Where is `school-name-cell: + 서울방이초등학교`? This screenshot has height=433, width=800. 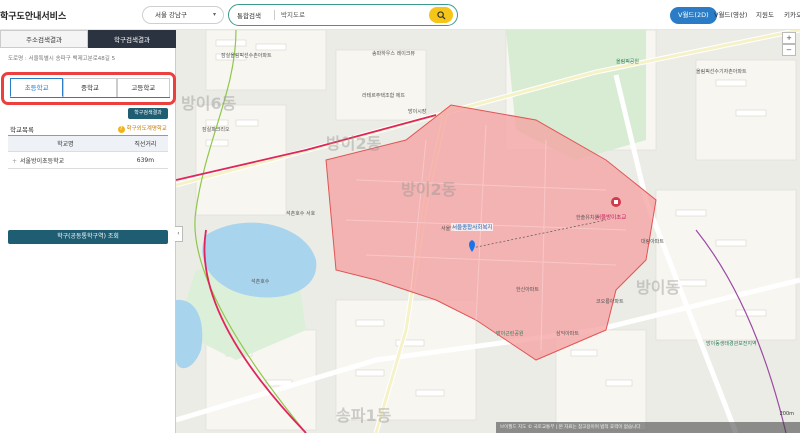
school-name-cell: + 서울방이초등학교 is located at coordinates (65, 160).